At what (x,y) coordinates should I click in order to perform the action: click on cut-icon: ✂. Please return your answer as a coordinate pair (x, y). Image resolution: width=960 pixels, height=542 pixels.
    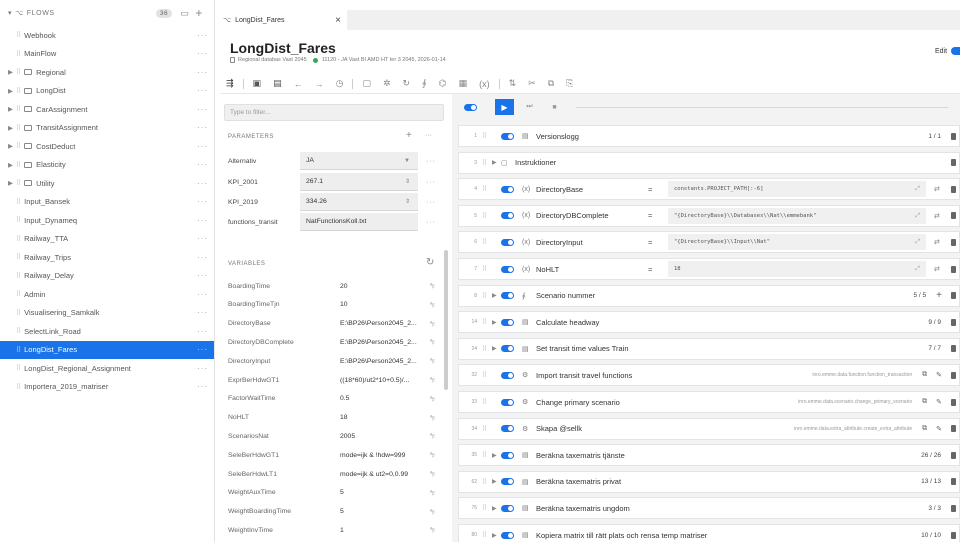
    Looking at the image, I should click on (532, 83).